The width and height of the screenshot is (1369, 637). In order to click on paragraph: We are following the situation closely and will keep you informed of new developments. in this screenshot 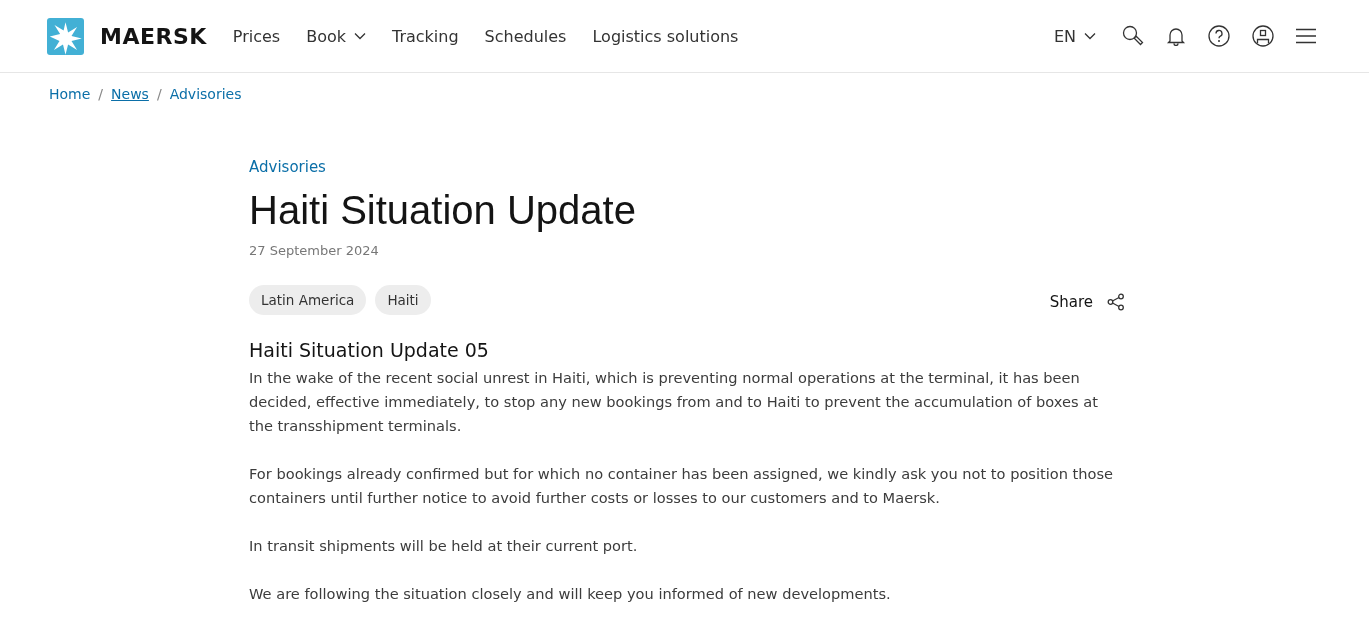, I will do `click(570, 594)`.